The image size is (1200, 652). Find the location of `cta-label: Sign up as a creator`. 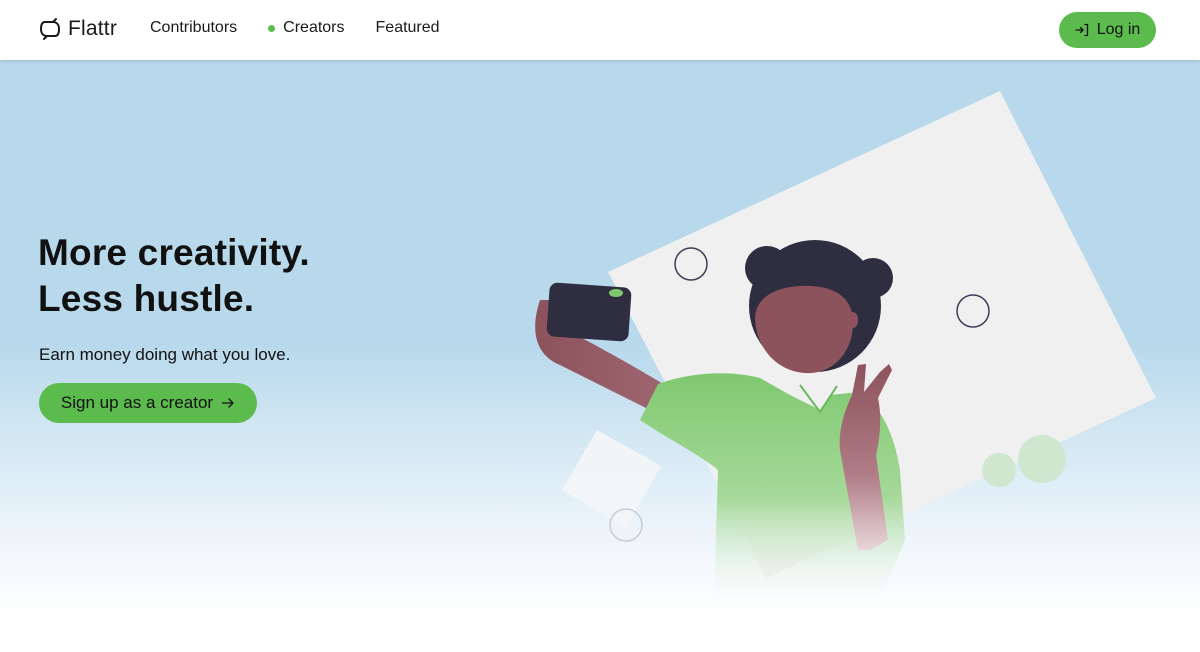

cta-label: Sign up as a creator is located at coordinates (137, 402).